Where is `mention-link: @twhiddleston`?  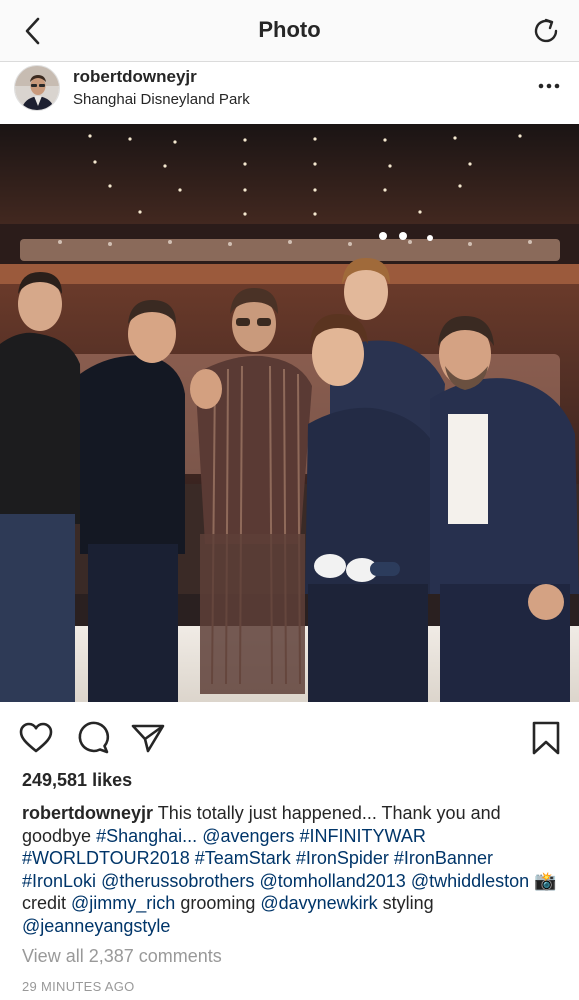
mention-link: @twhiddleston is located at coordinates (470, 881).